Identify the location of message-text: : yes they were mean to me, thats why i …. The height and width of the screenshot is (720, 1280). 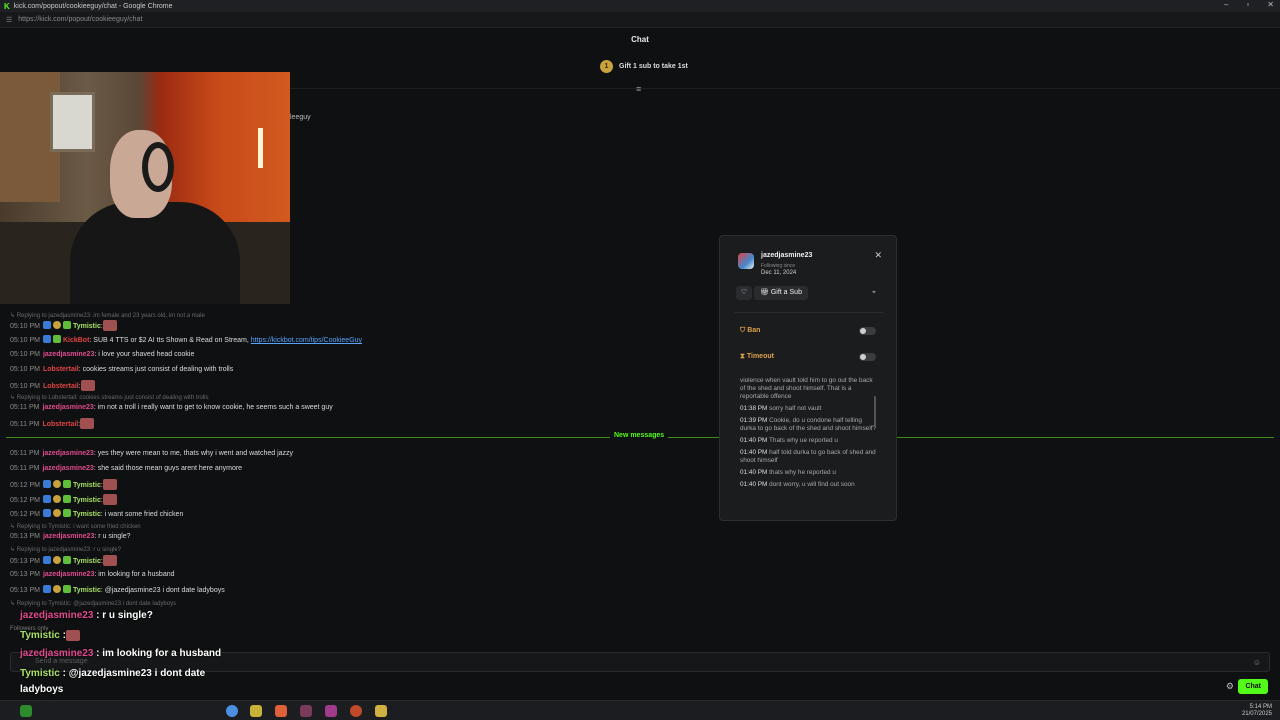
(193, 453).